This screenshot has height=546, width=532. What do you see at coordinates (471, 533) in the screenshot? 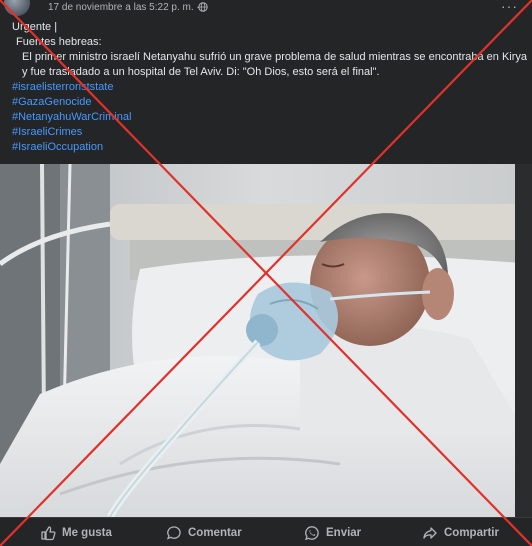
I see `share-label: Compartir` at bounding box center [471, 533].